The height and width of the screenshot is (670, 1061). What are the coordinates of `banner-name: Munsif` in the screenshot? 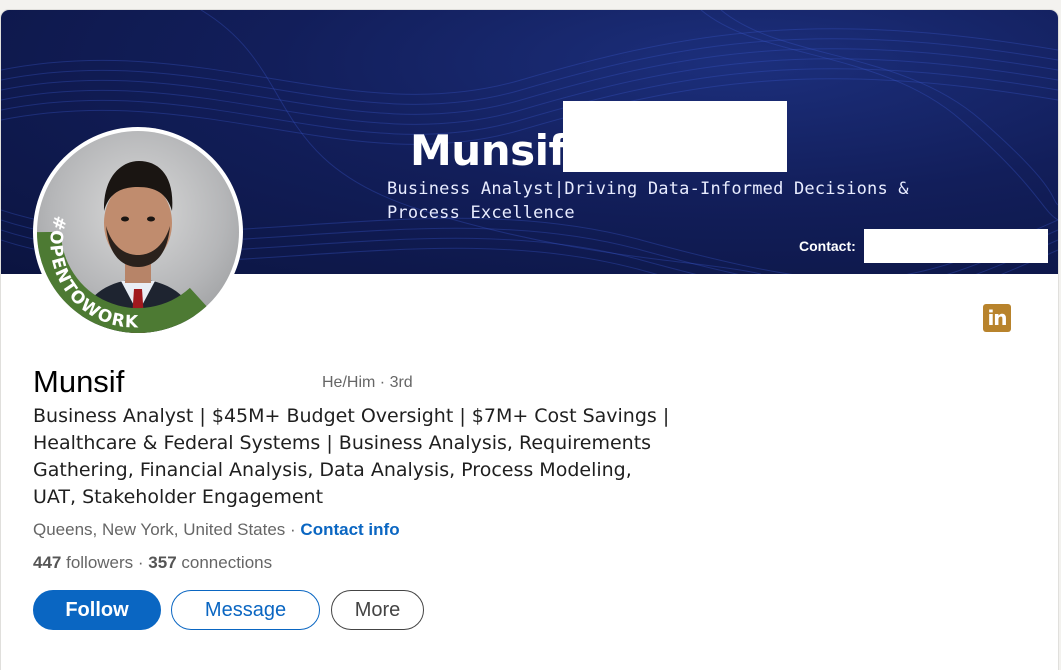 It's located at (488, 150).